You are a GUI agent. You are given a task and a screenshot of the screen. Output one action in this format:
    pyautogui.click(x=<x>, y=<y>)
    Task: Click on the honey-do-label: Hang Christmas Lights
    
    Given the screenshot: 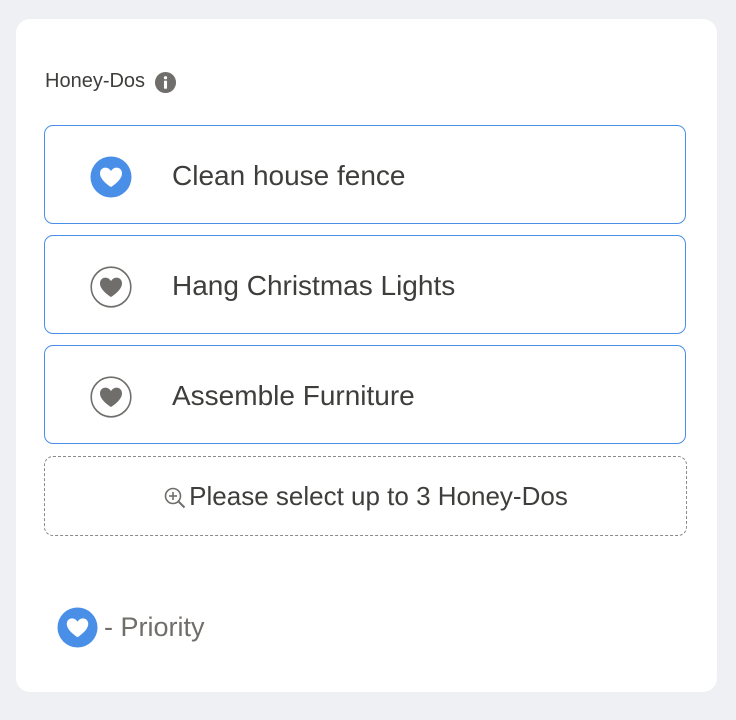 What is the action you would take?
    pyautogui.click(x=314, y=285)
    